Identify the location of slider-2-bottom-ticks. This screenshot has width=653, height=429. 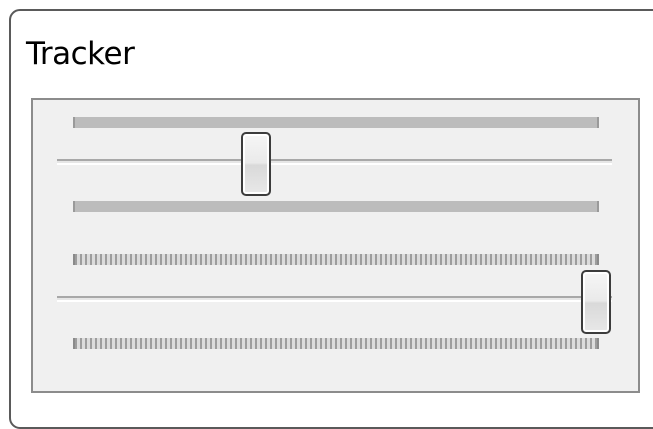
(336, 343).